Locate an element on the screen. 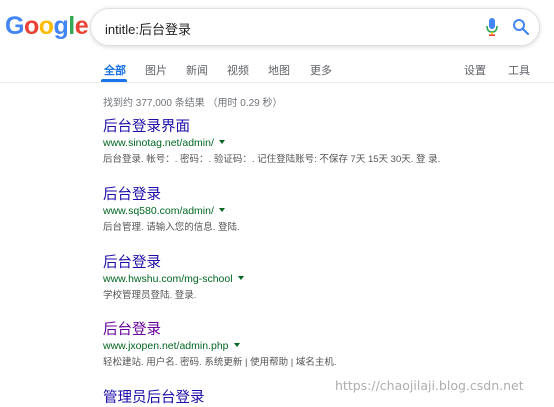 This screenshot has width=554, height=407. logo-letter: e is located at coordinates (81, 26).